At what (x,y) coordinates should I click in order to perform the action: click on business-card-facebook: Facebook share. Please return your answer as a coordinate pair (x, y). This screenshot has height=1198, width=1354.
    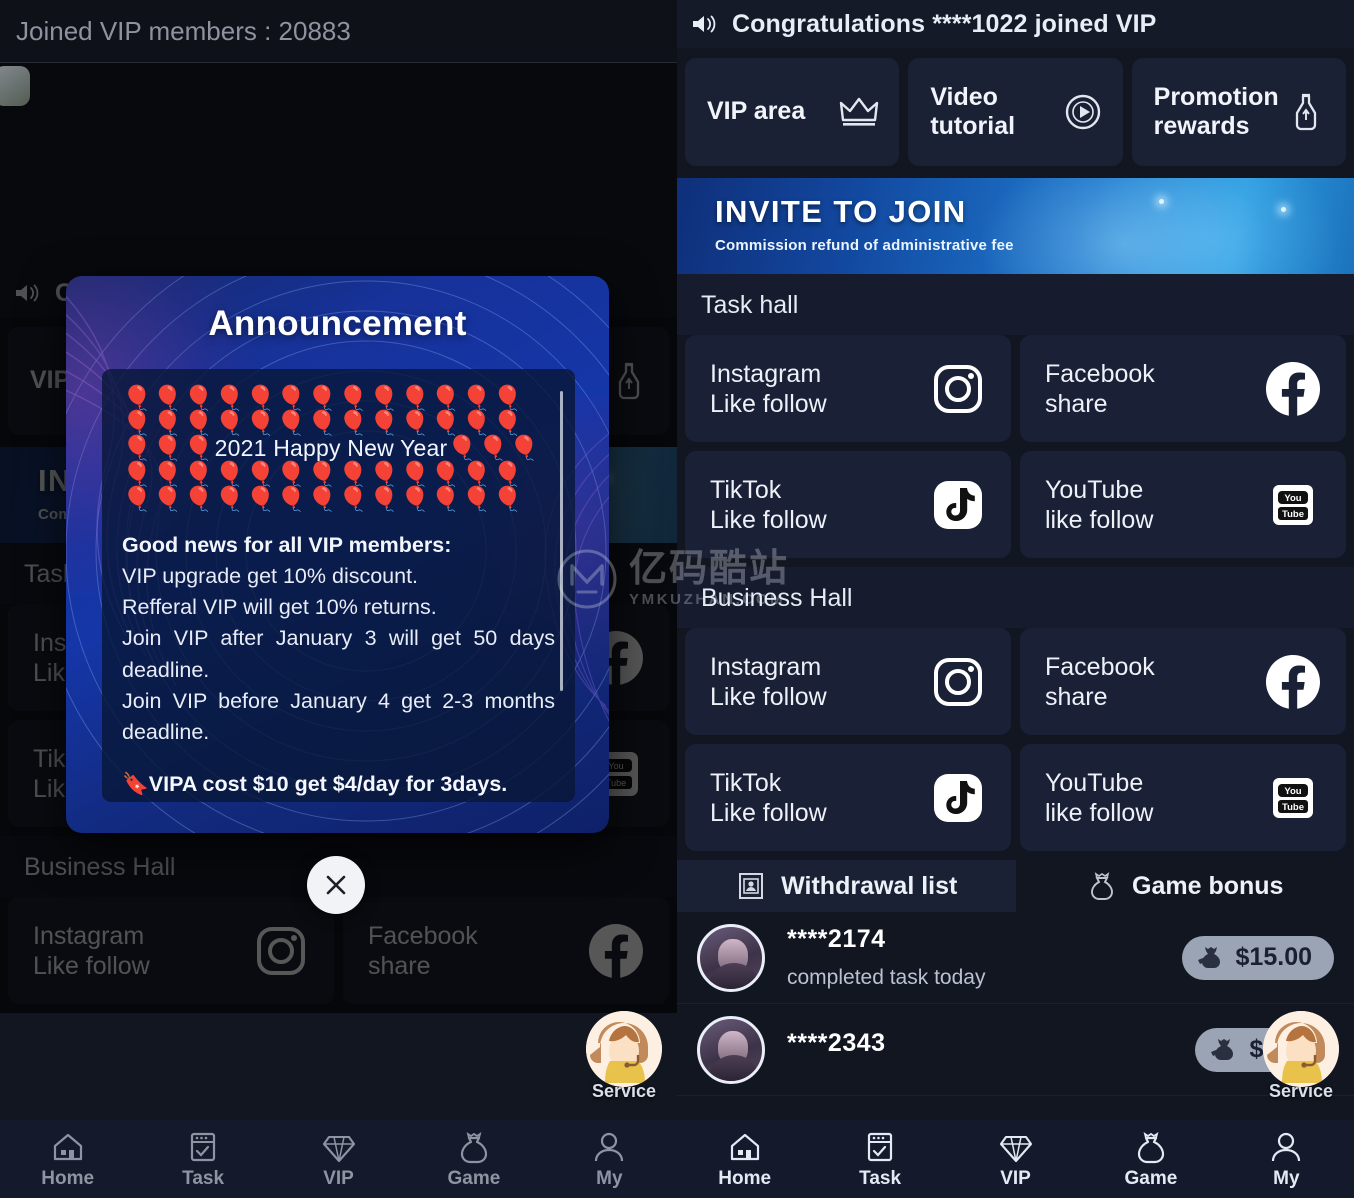
    Looking at the image, I should click on (1183, 681).